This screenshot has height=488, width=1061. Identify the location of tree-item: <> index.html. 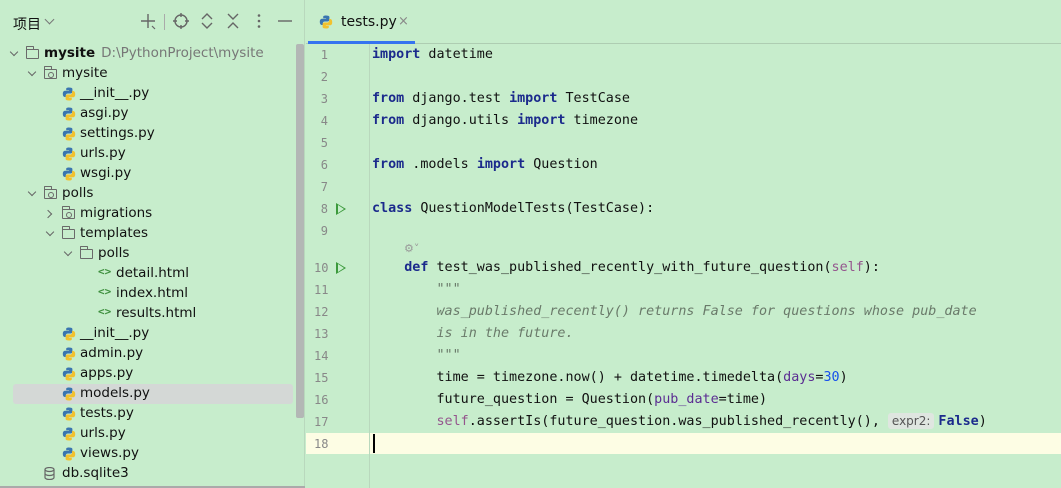
(148, 294).